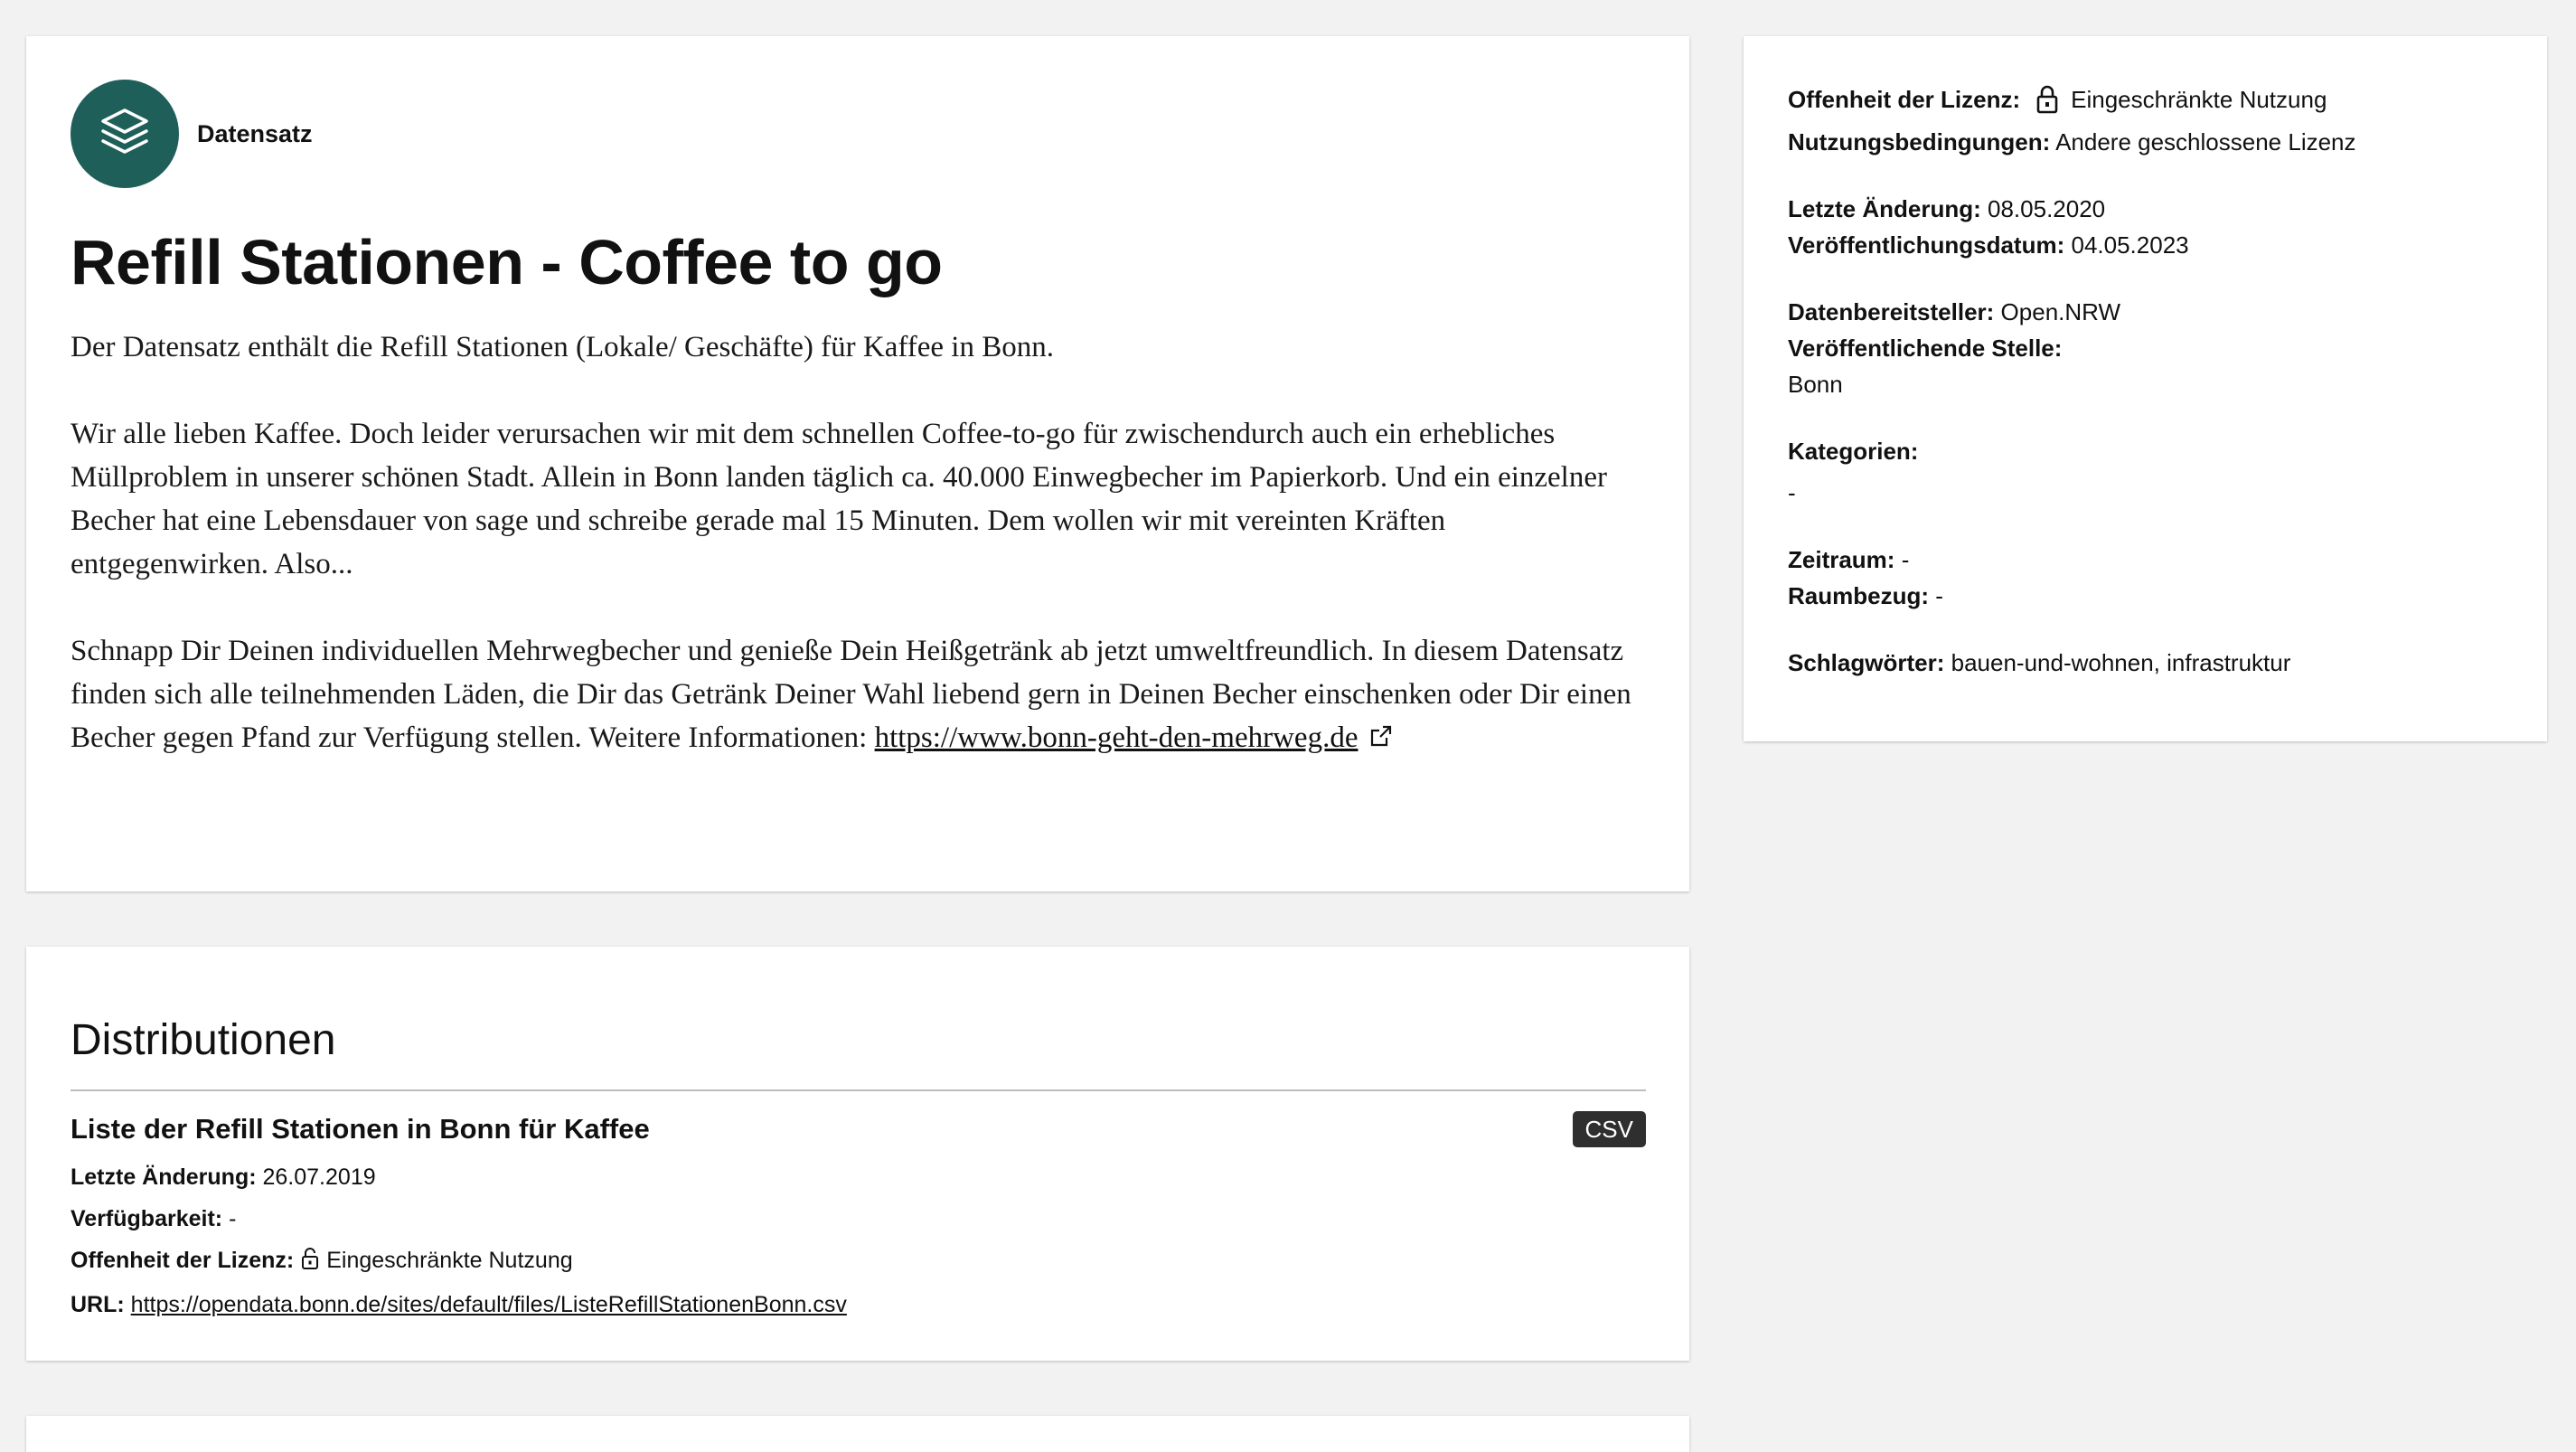 This screenshot has height=1452, width=2576. I want to click on distribution-url-label: URL:, so click(98, 1304).